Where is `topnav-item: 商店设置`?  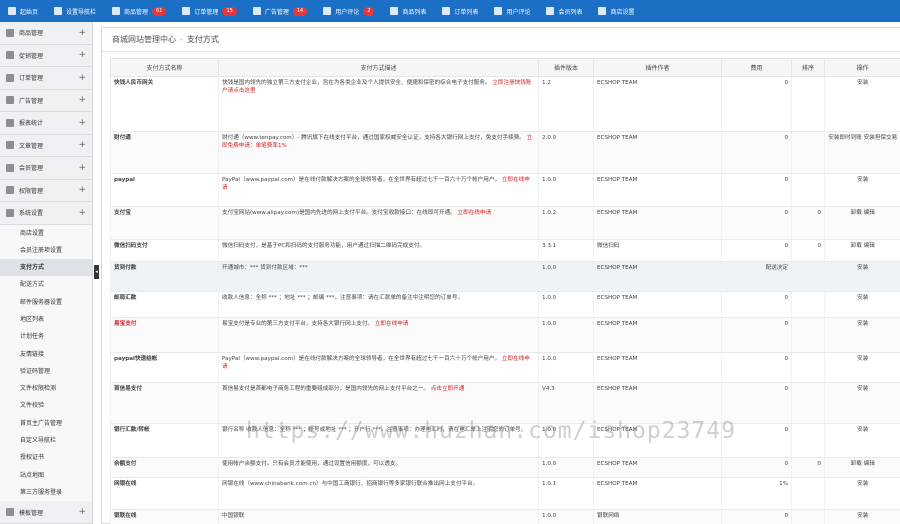
topnav-item: 商店设置 is located at coordinates (616, 11).